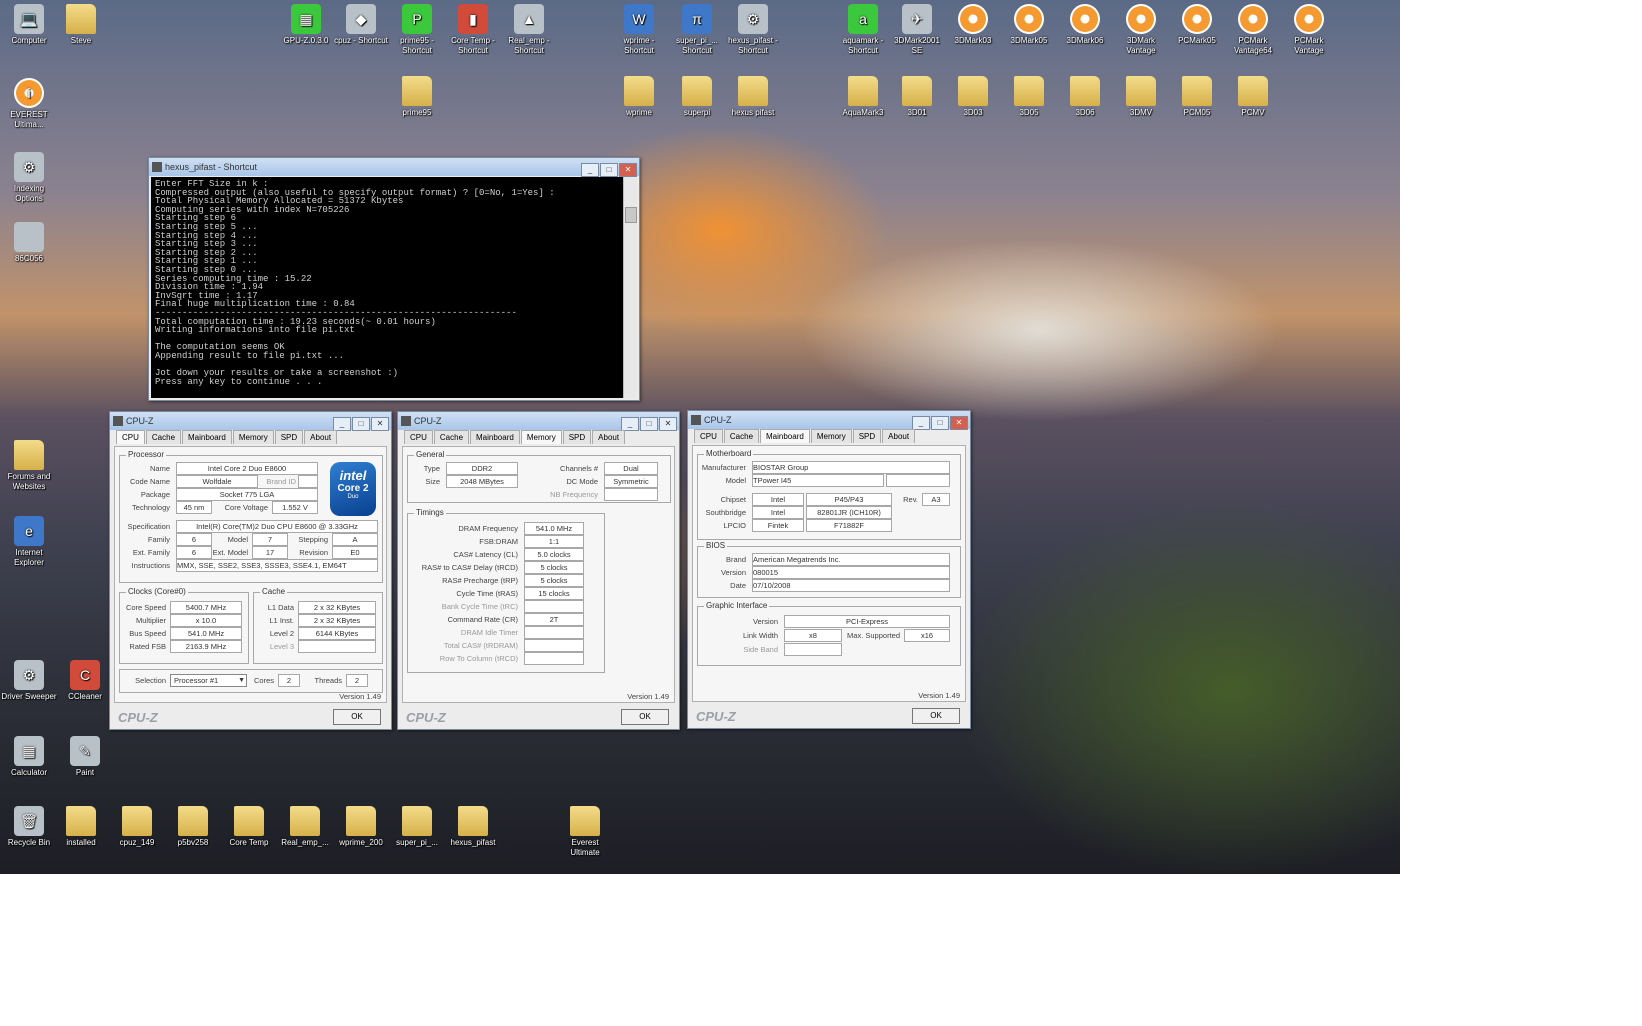 This screenshot has width=1642, height=1026. Describe the element at coordinates (473, 30) in the screenshot. I see `desktop-icon: ▮ Core Temp - Shortcut` at that location.